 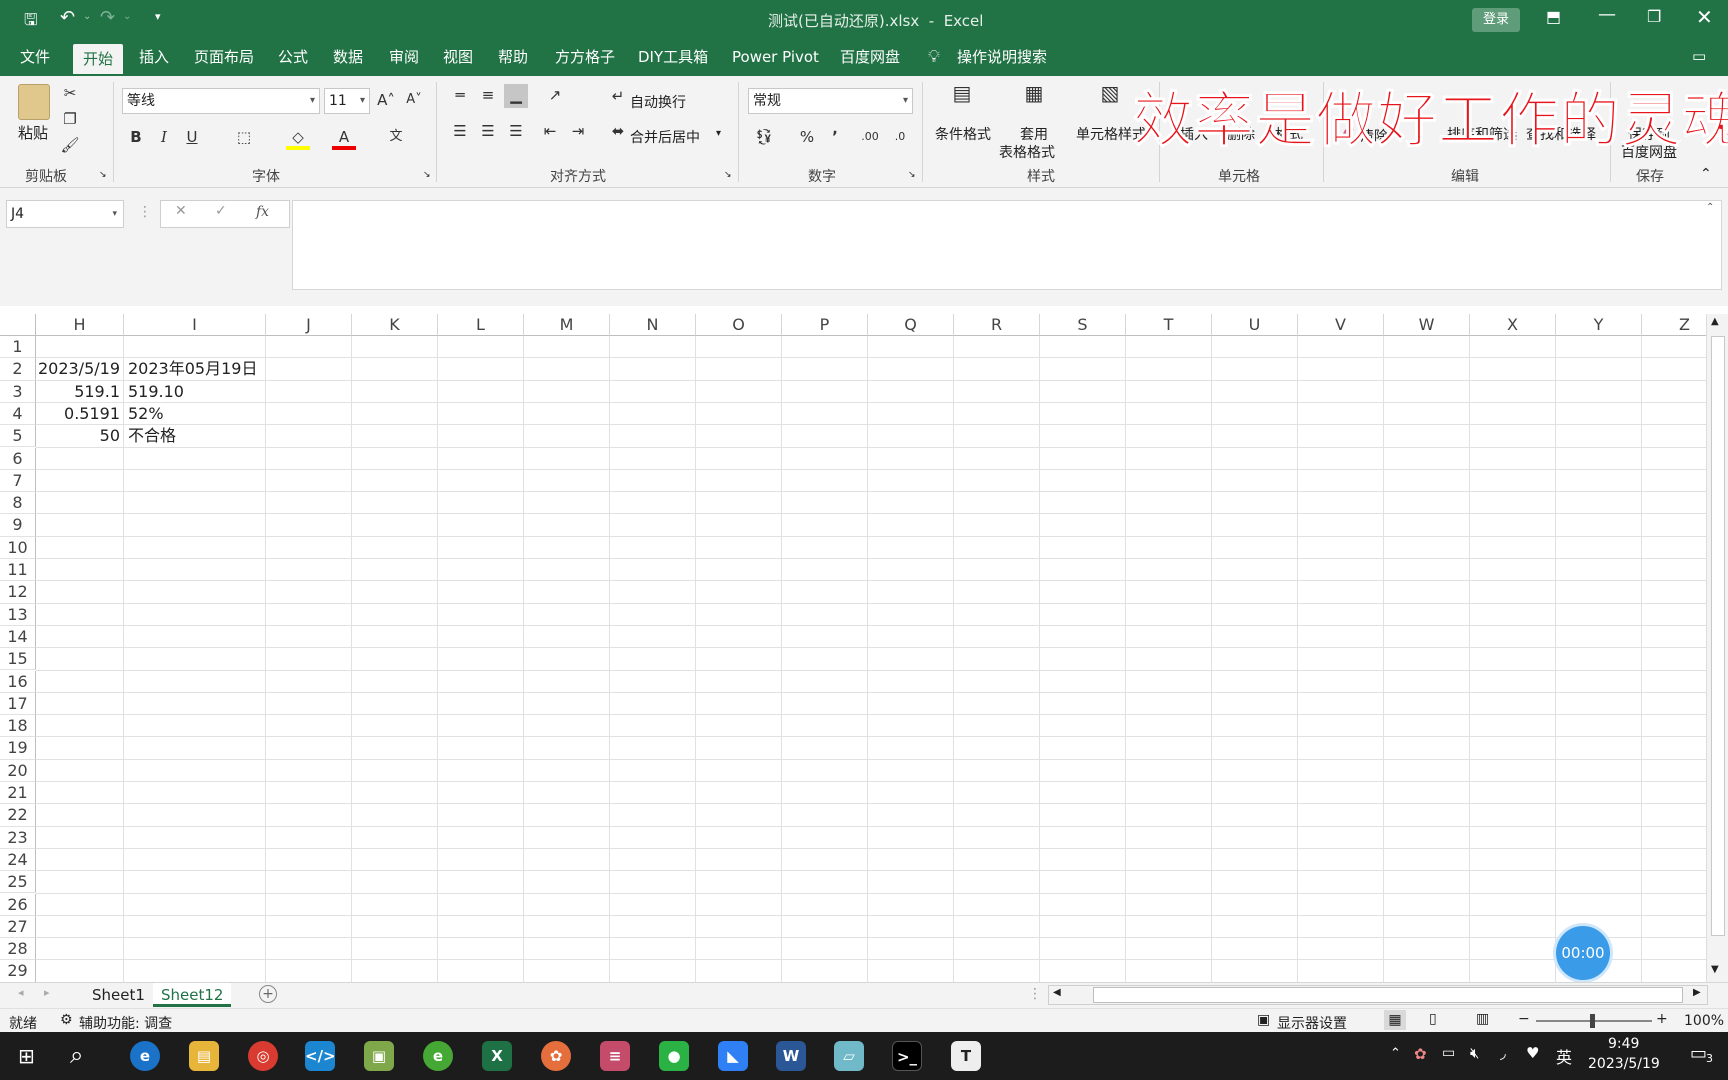 What do you see at coordinates (1718, 636) in the screenshot?
I see `scroll-thumb` at bounding box center [1718, 636].